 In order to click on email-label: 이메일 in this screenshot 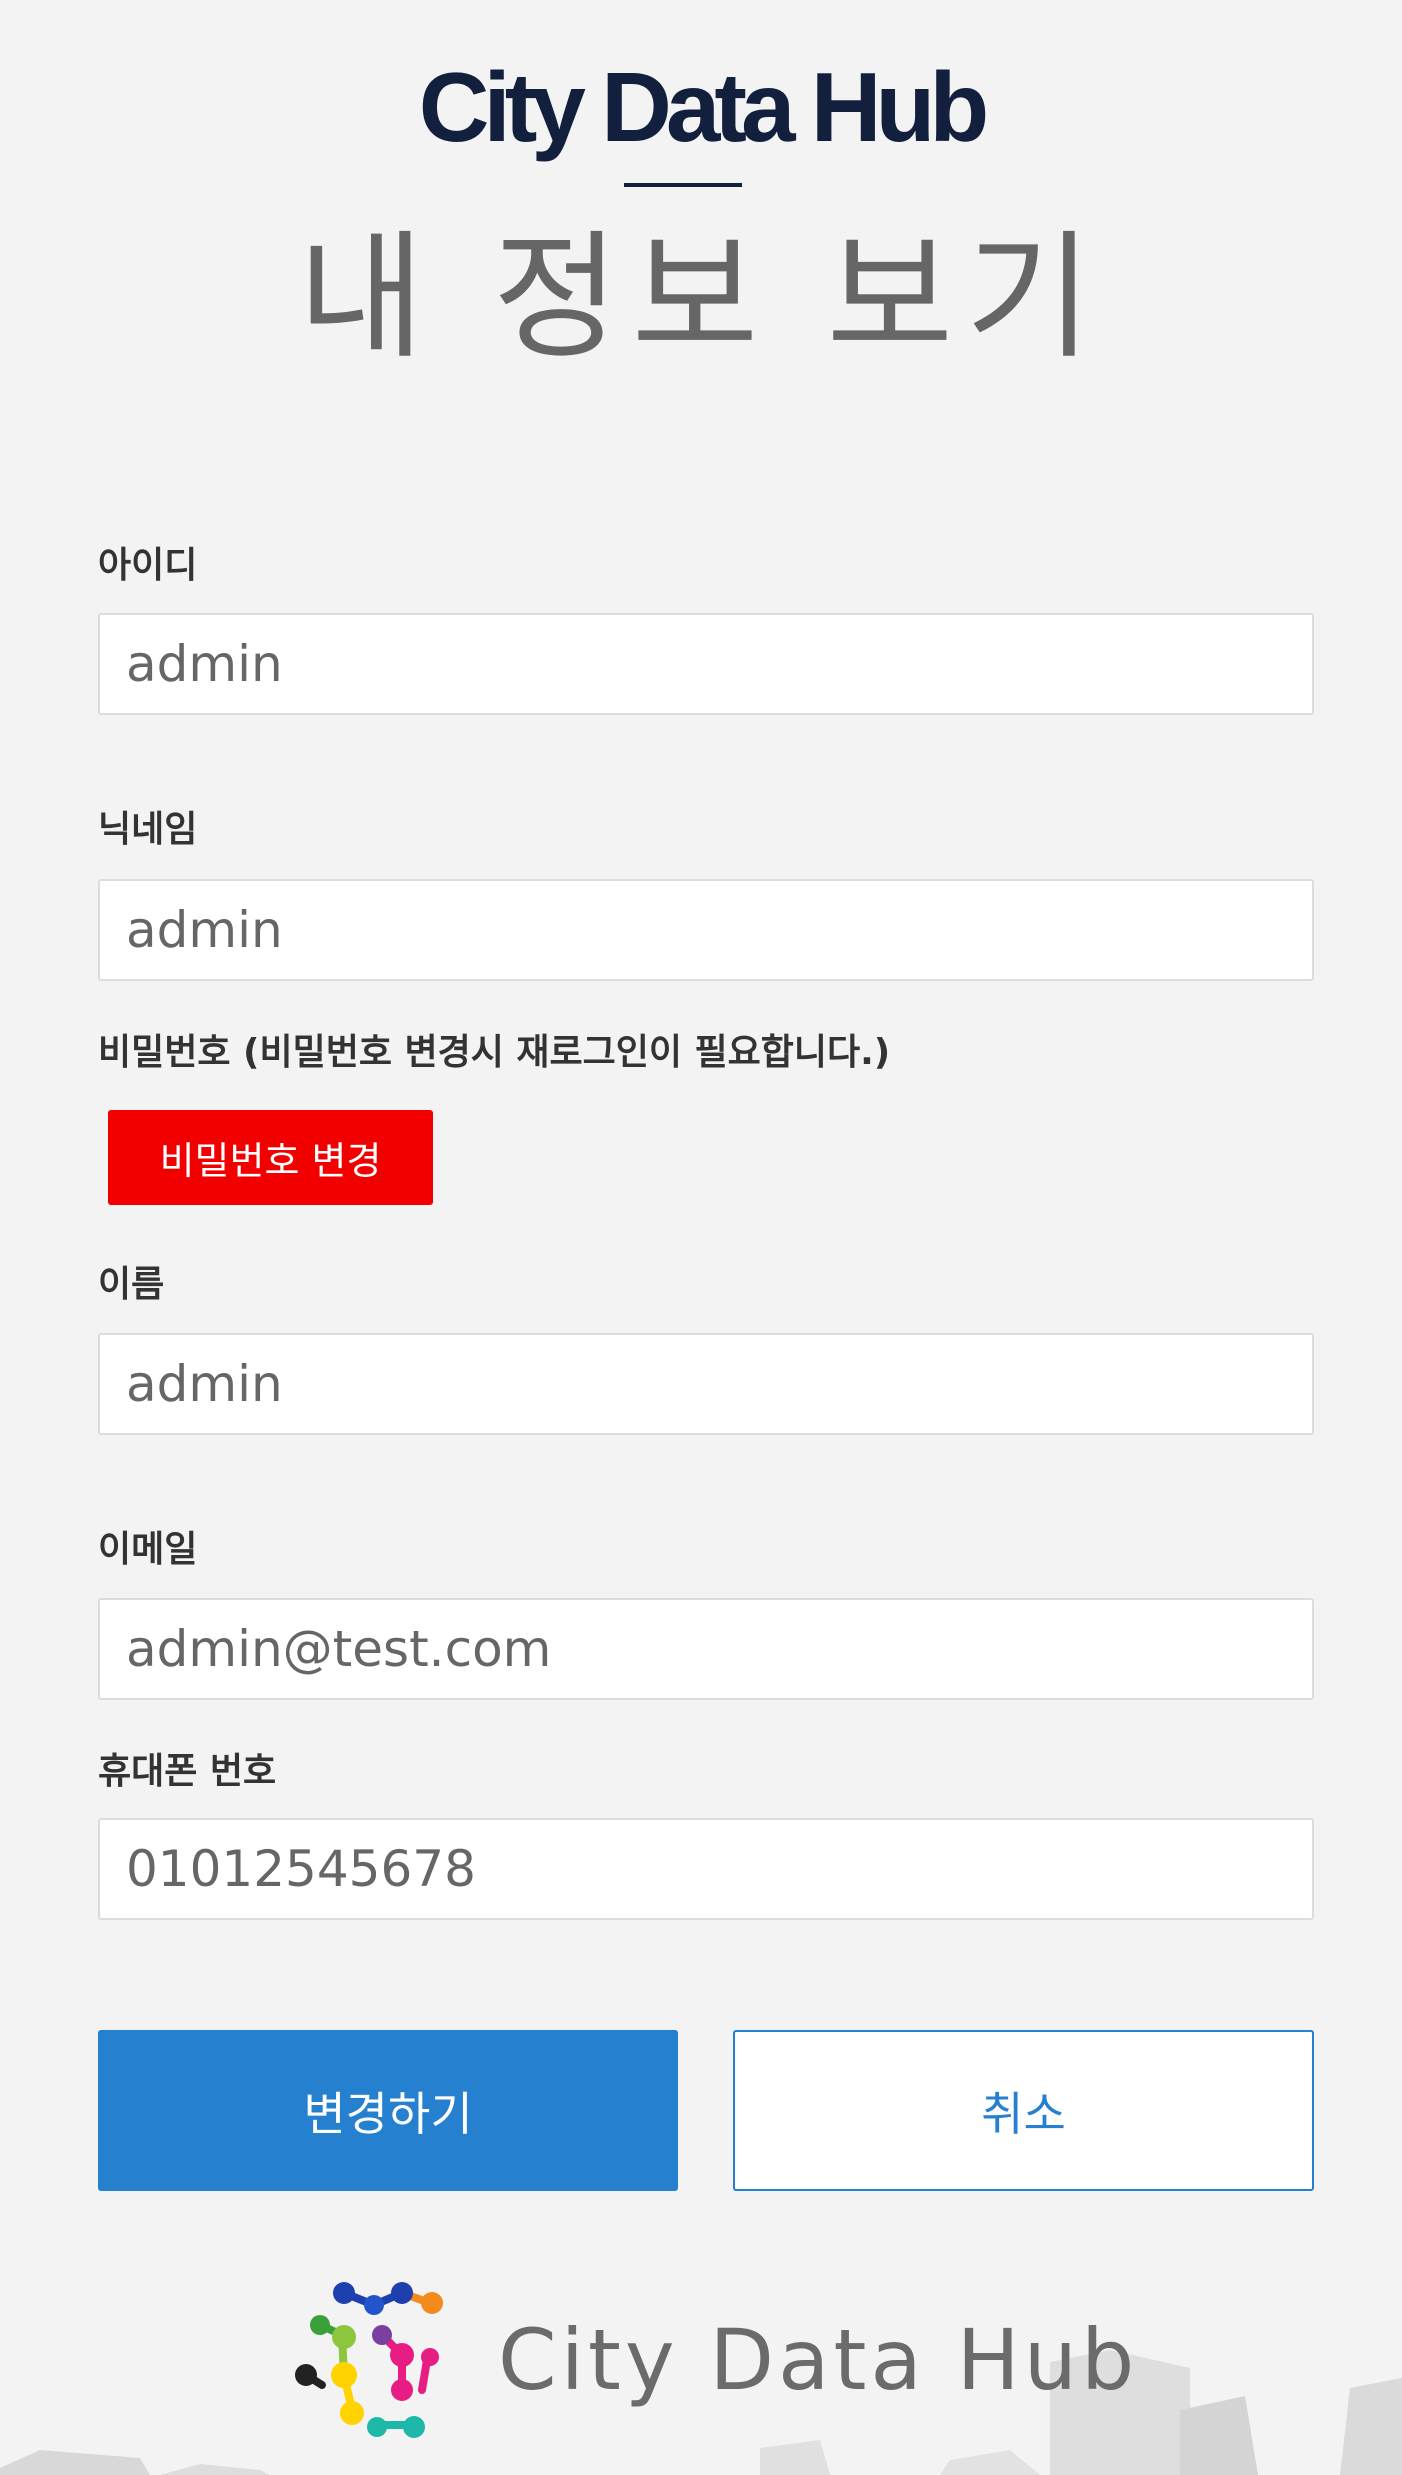, I will do `click(148, 1549)`.